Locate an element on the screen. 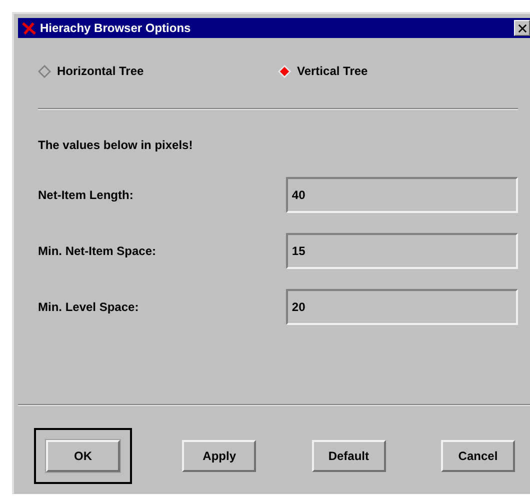 The height and width of the screenshot is (496, 530). input-field: 40 is located at coordinates (402, 195).